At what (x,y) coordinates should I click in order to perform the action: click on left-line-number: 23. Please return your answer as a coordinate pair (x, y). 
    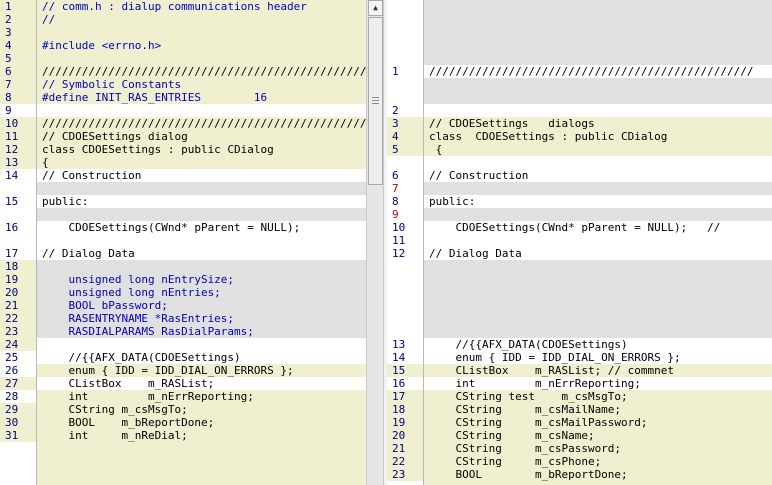
    Looking at the image, I should click on (18, 331).